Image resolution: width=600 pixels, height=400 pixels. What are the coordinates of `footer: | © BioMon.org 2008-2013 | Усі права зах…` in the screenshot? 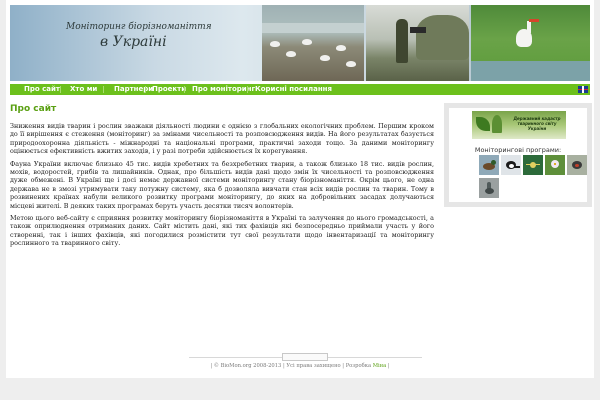 It's located at (300, 366).